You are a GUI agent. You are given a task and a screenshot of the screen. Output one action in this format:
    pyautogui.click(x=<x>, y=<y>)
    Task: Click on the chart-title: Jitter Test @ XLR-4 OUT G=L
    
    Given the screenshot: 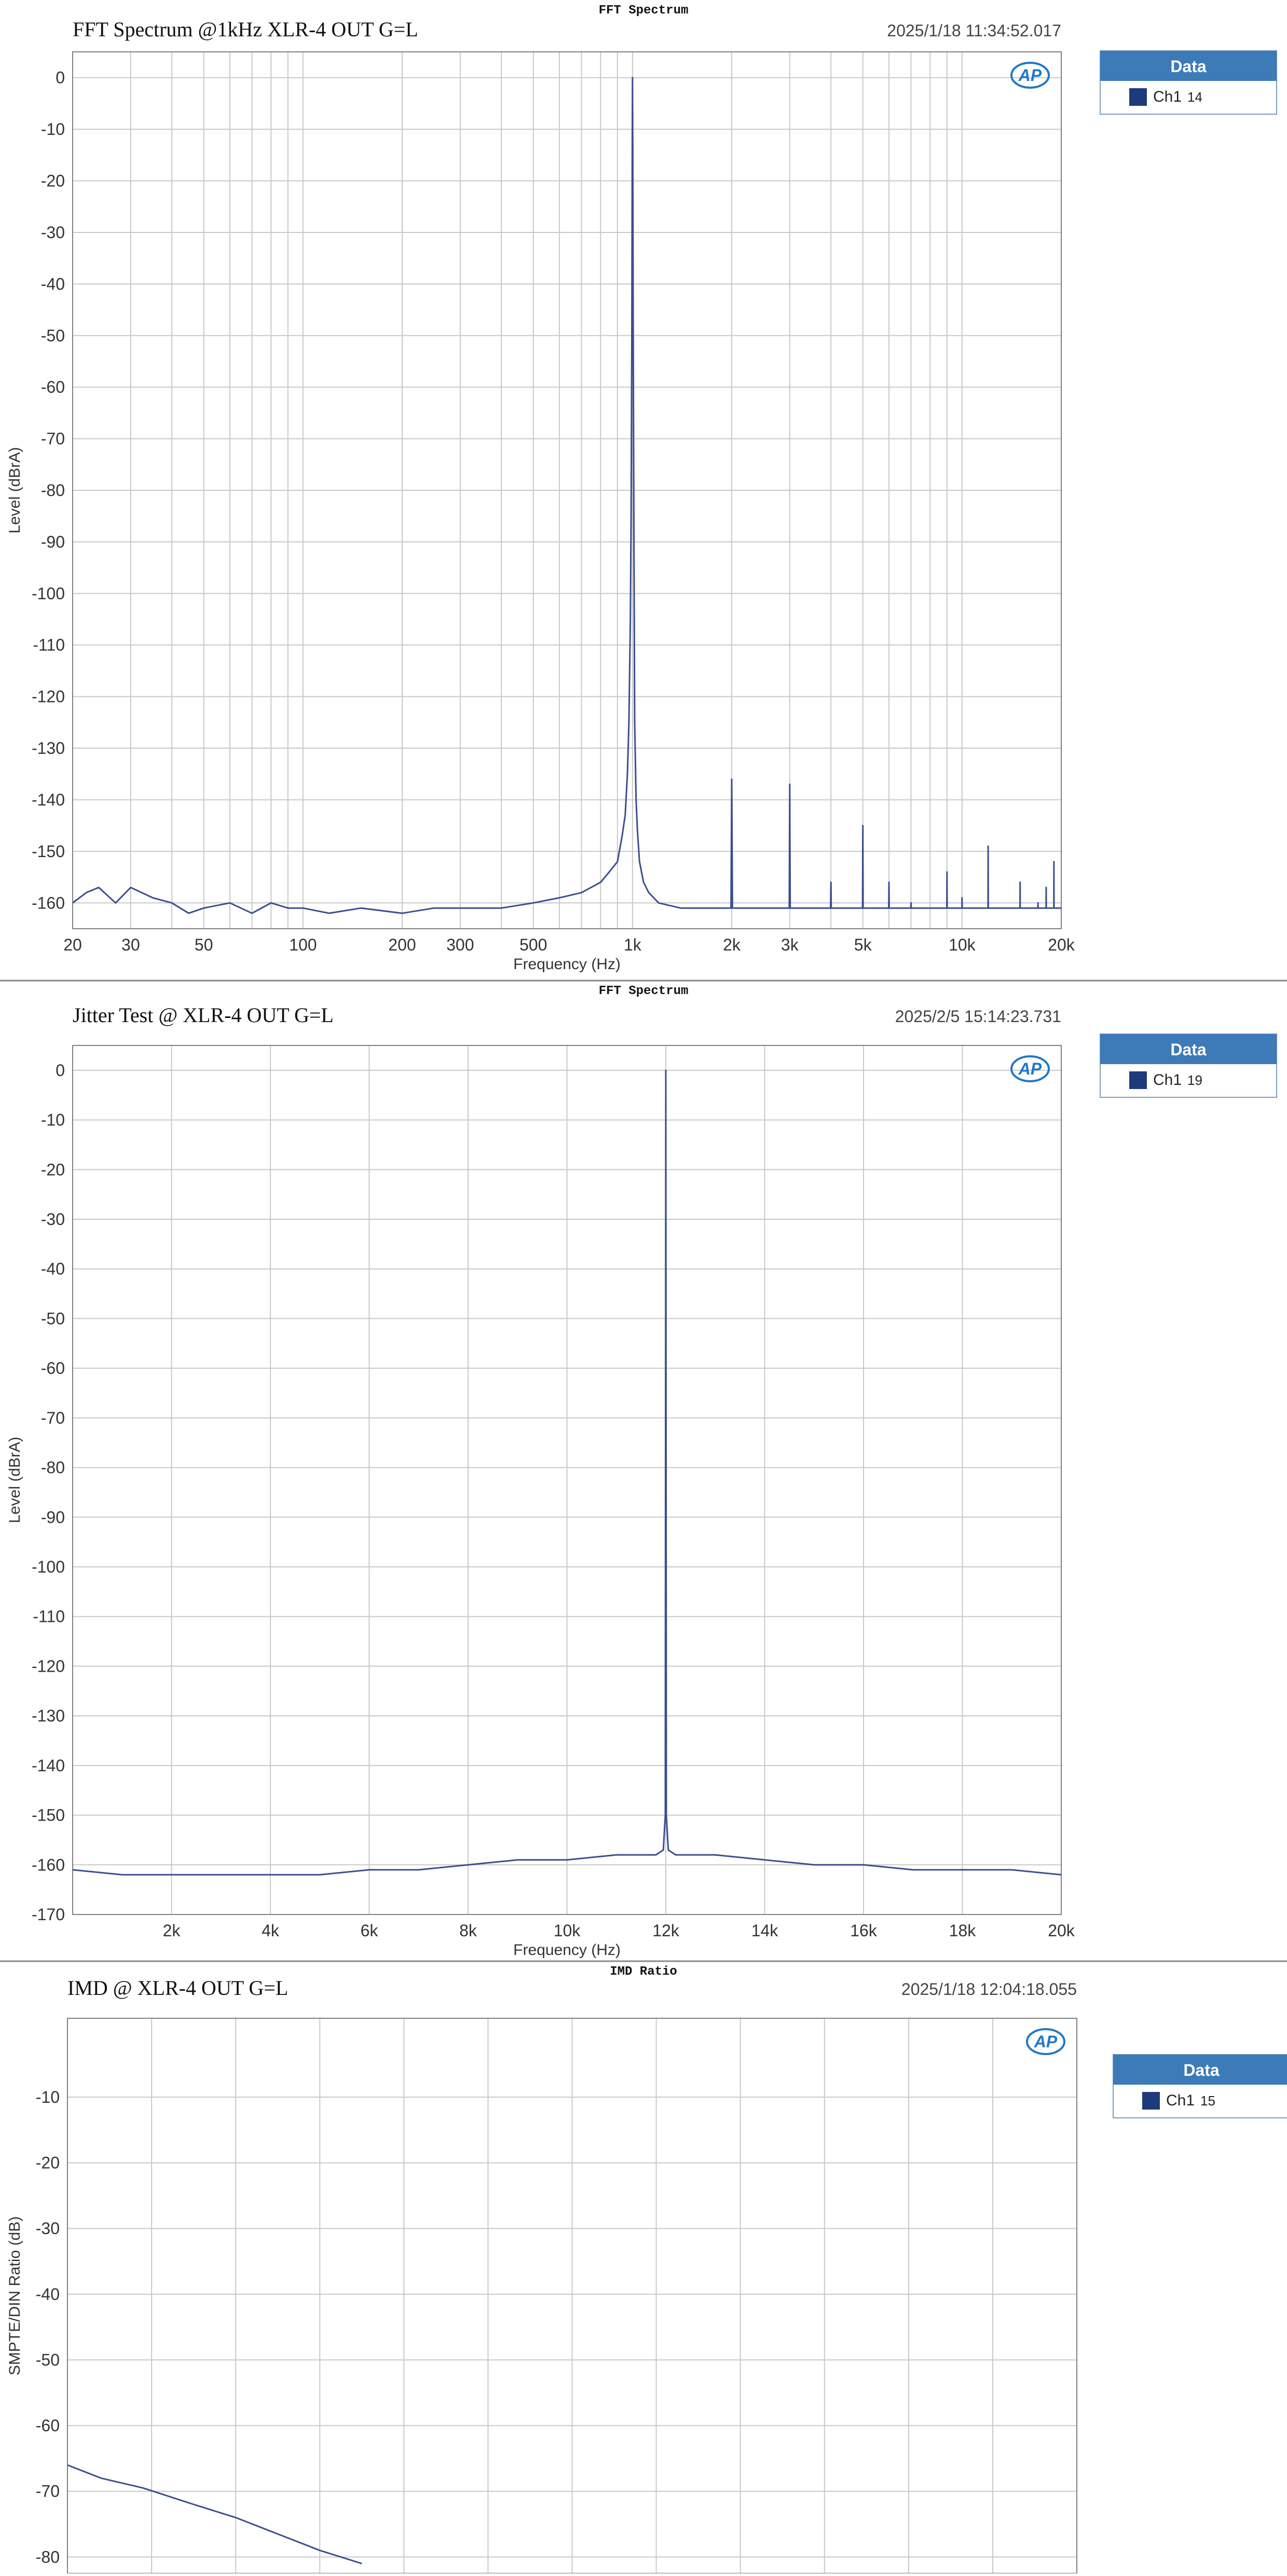 What is the action you would take?
    pyautogui.click(x=203, y=1015)
    